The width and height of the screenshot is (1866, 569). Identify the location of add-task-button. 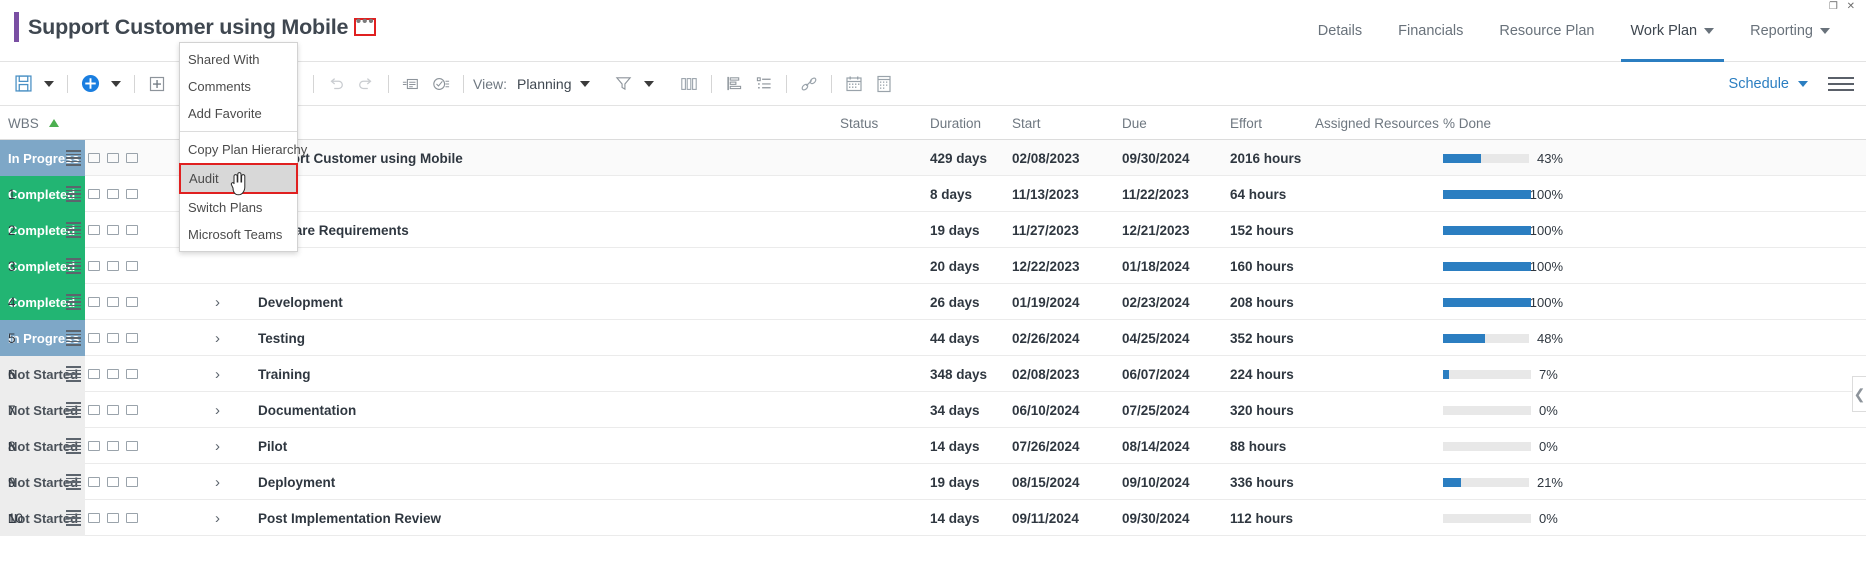
(90, 84).